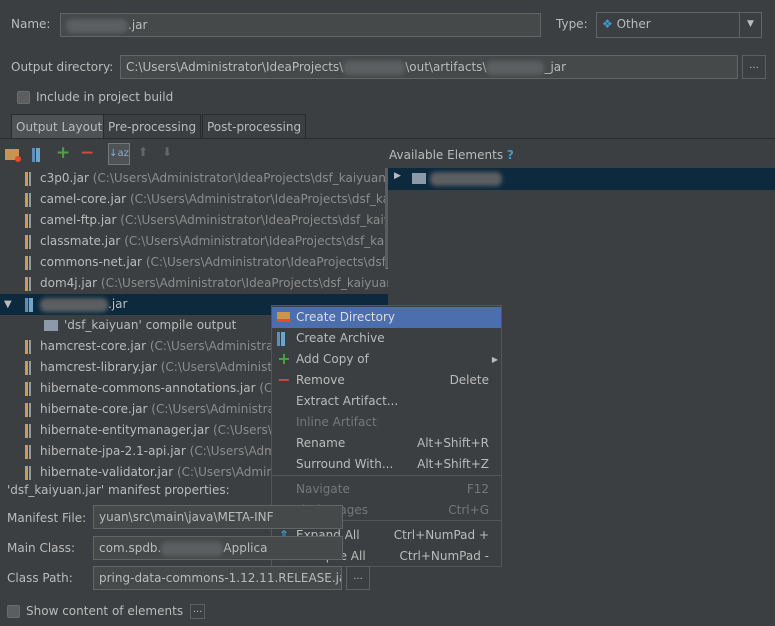 Image resolution: width=775 pixels, height=626 pixels. Describe the element at coordinates (581, 179) in the screenshot. I see `available-tree-row: ▶` at that location.